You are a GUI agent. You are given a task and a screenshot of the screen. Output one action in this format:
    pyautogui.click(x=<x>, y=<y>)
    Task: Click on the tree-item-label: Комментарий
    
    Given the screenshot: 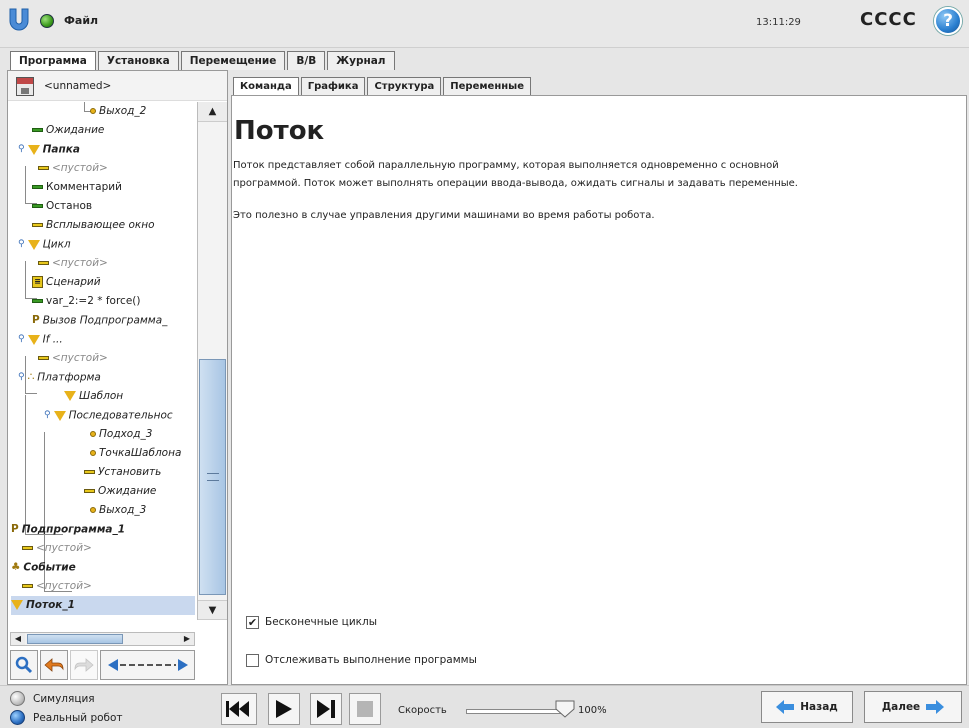 What is the action you would take?
    pyautogui.click(x=84, y=187)
    